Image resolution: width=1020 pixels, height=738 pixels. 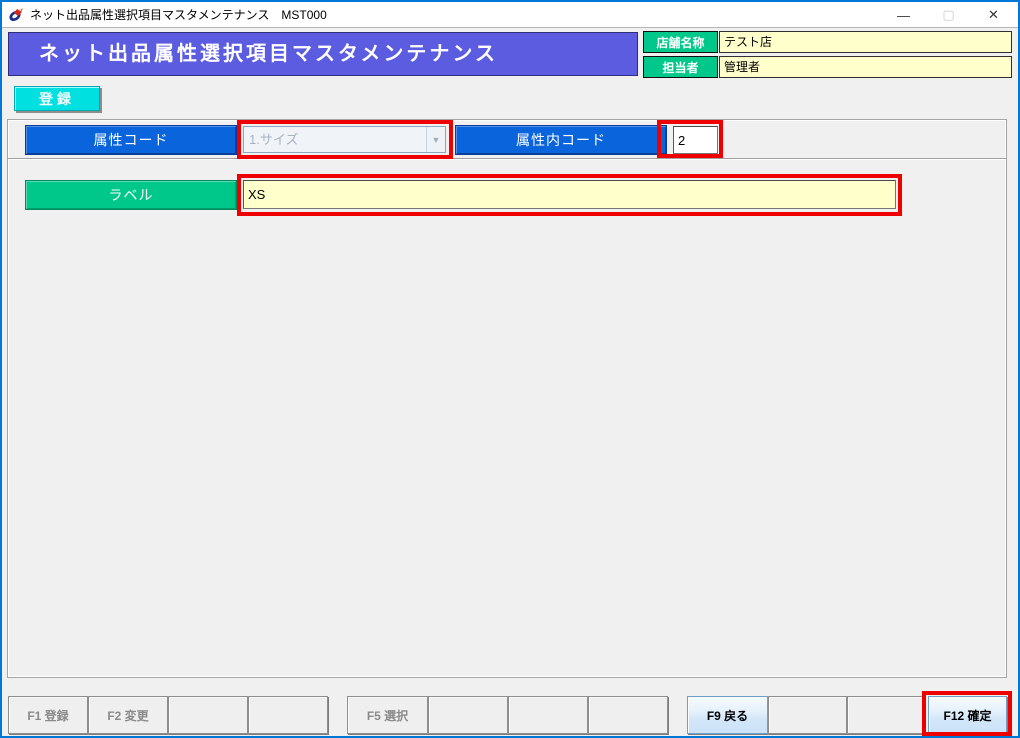 I want to click on attr-code-select: 1.サイズ ▼, so click(x=344, y=139).